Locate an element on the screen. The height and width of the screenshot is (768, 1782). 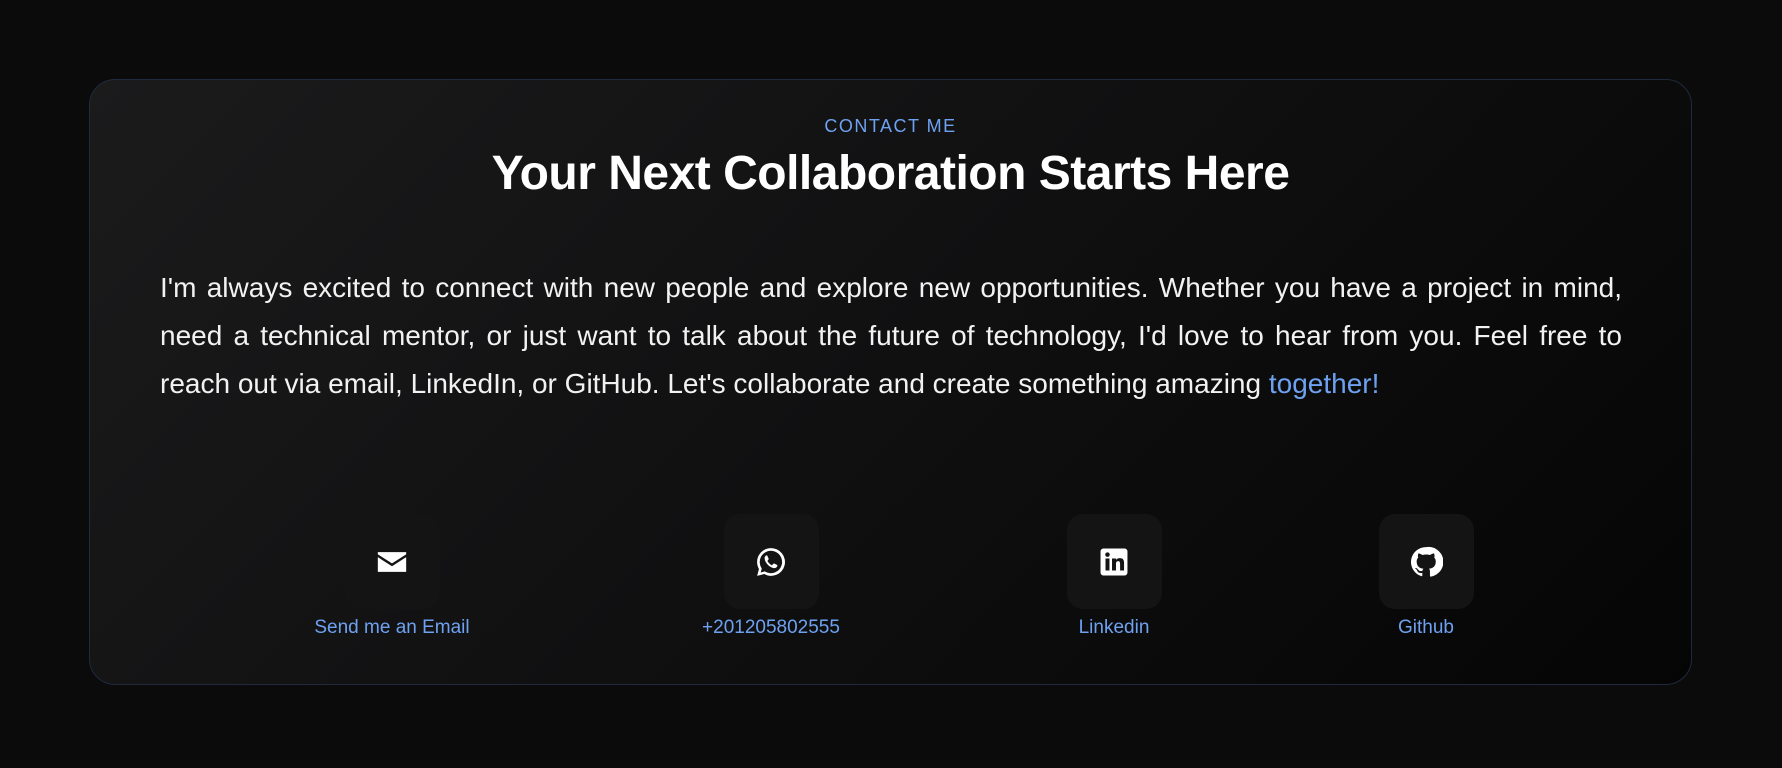
envelope-icon is located at coordinates (392, 561).